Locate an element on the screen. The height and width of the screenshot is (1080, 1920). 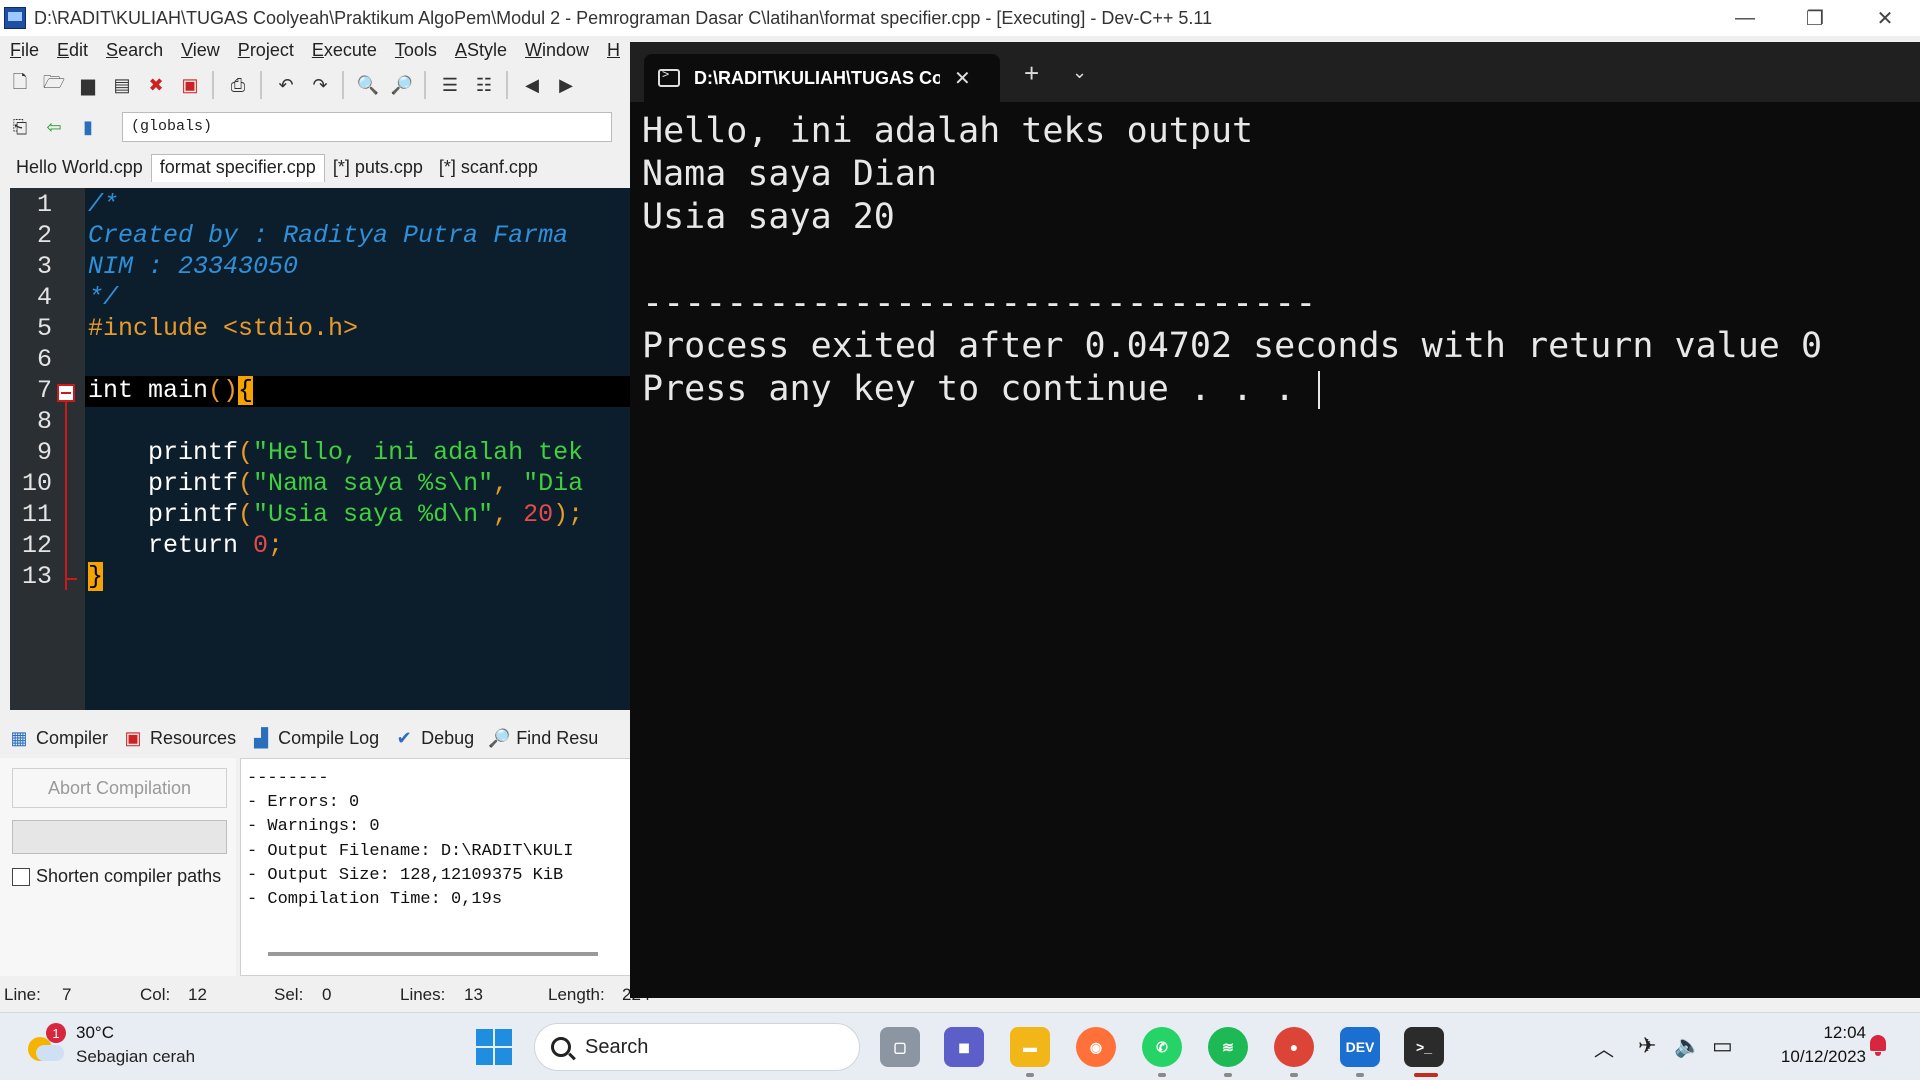
code-line-10: printf("Nama saya %s\n", "Dia is located at coordinates (335, 483).